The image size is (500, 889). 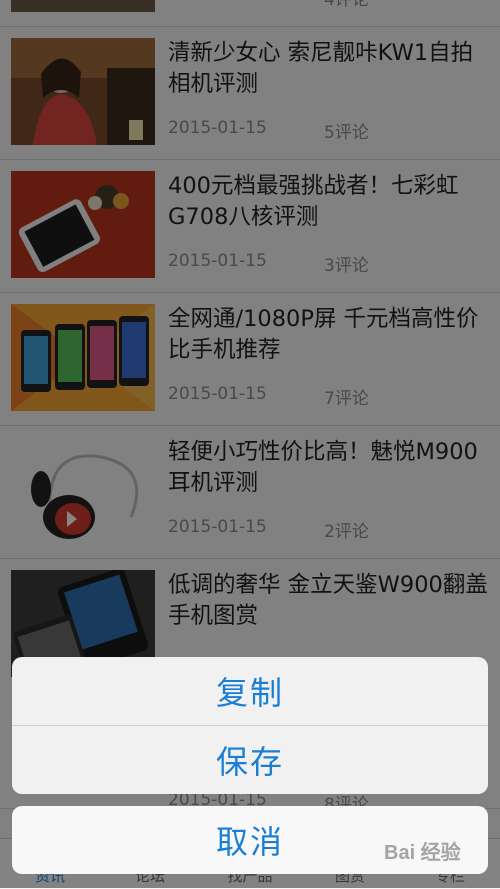 I want to click on watermark-text: Bai 经验, so click(x=422, y=852).